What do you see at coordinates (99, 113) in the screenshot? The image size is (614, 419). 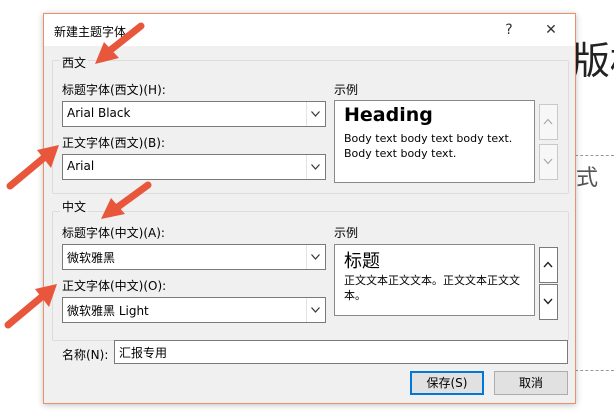 I see `western-heading-font-value: Arial Black` at bounding box center [99, 113].